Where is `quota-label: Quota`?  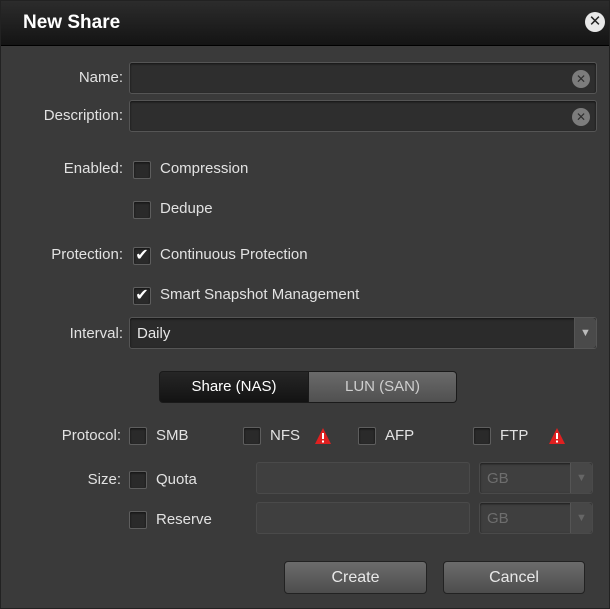
quota-label: Quota is located at coordinates (176, 479).